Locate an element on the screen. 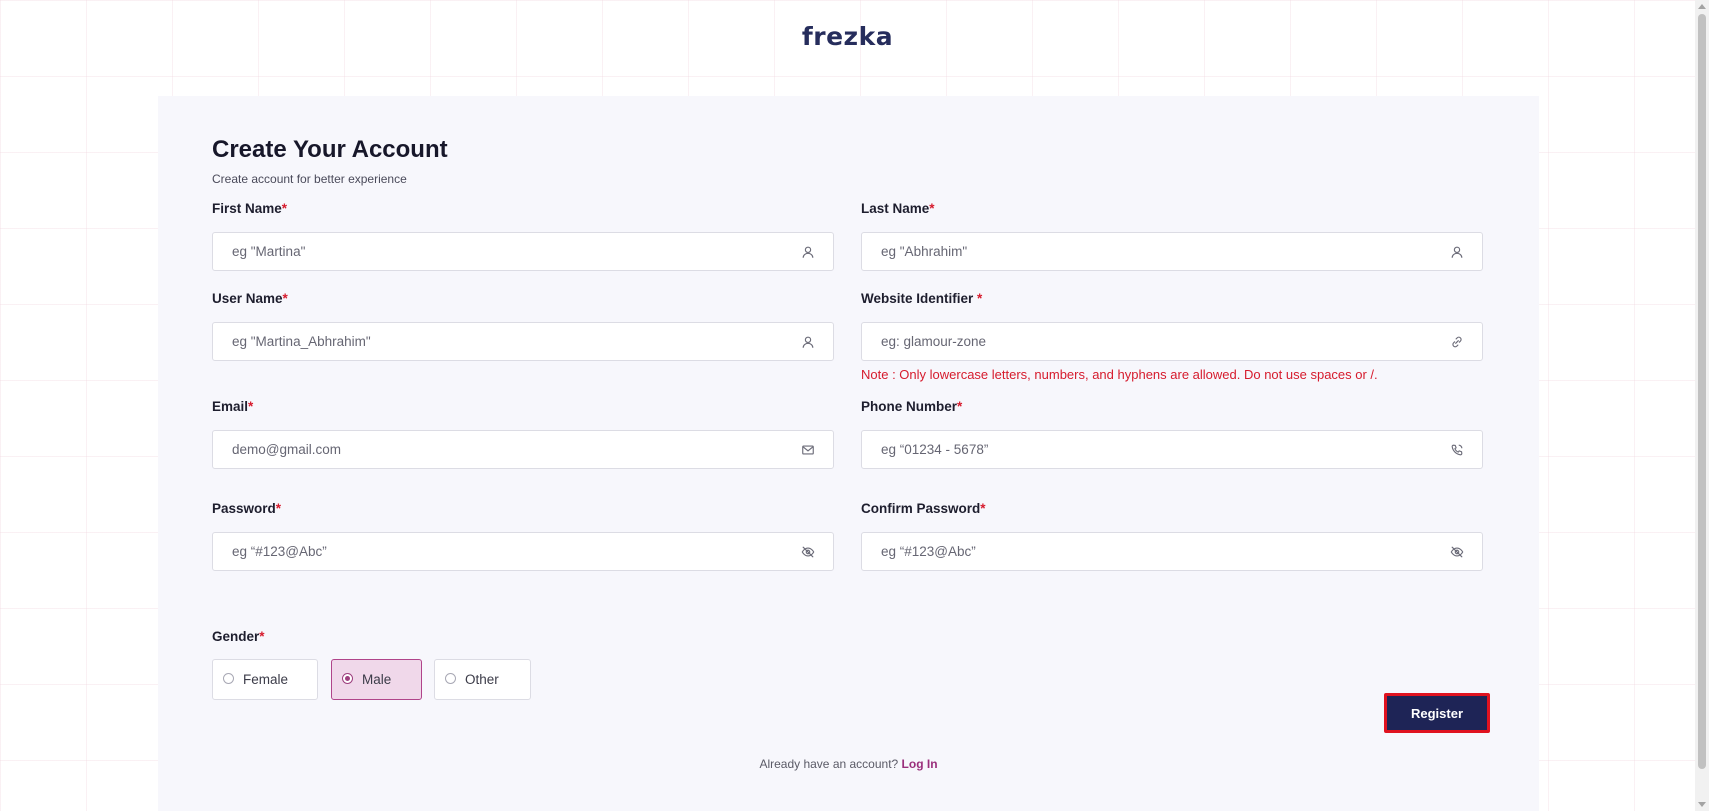 This screenshot has height=811, width=1709. register-button-label: Register is located at coordinates (1437, 713).